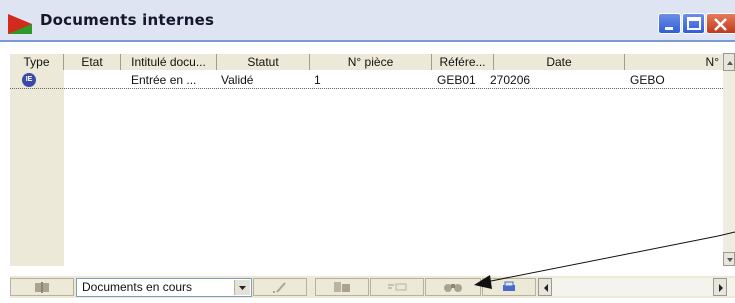 The height and width of the screenshot is (303, 735). I want to click on maximize-button, so click(693, 23).